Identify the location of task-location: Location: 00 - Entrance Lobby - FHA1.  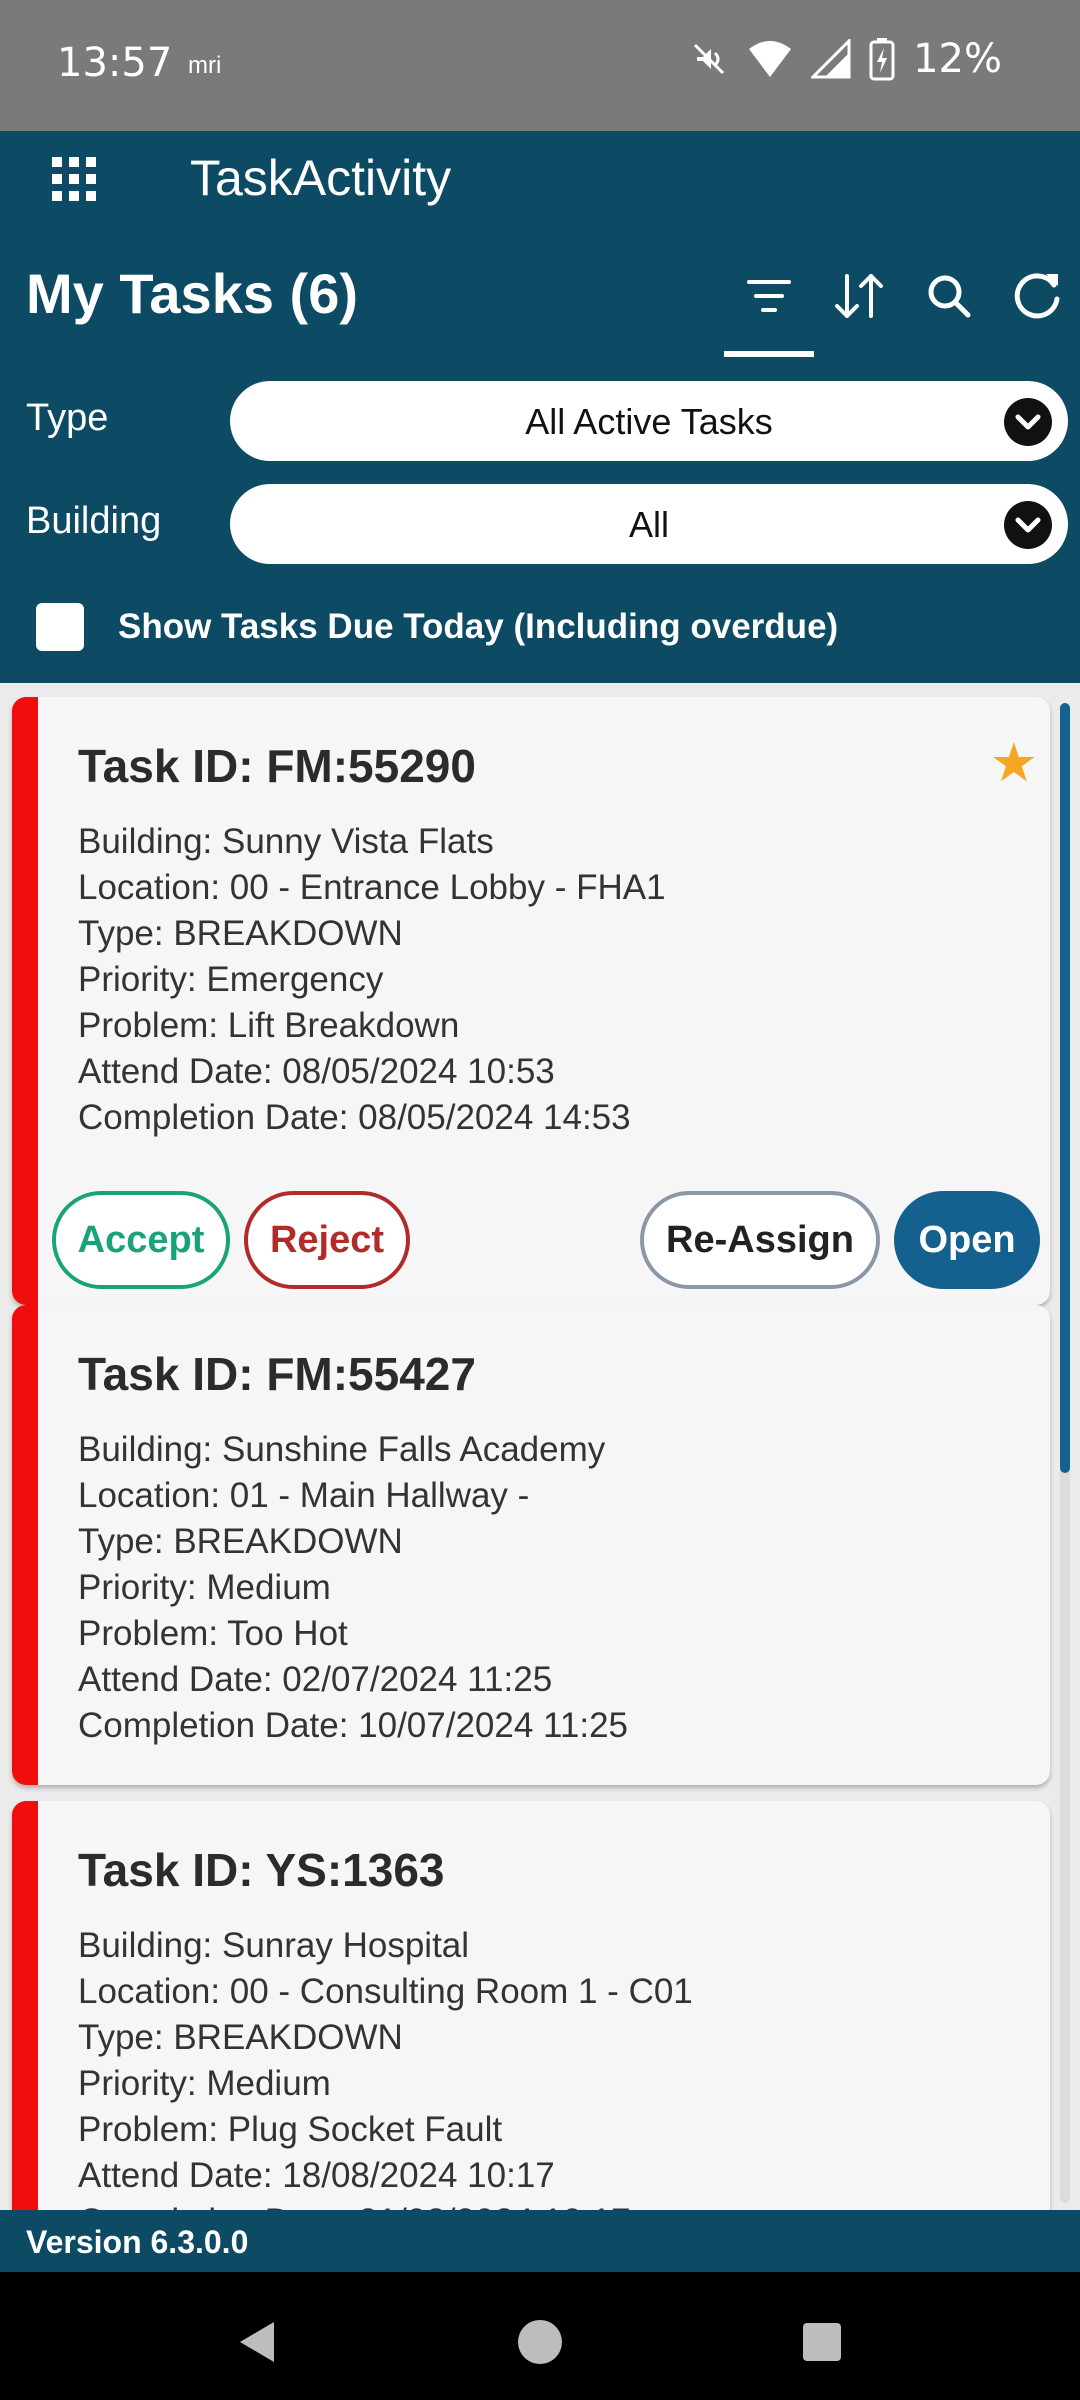
(372, 887).